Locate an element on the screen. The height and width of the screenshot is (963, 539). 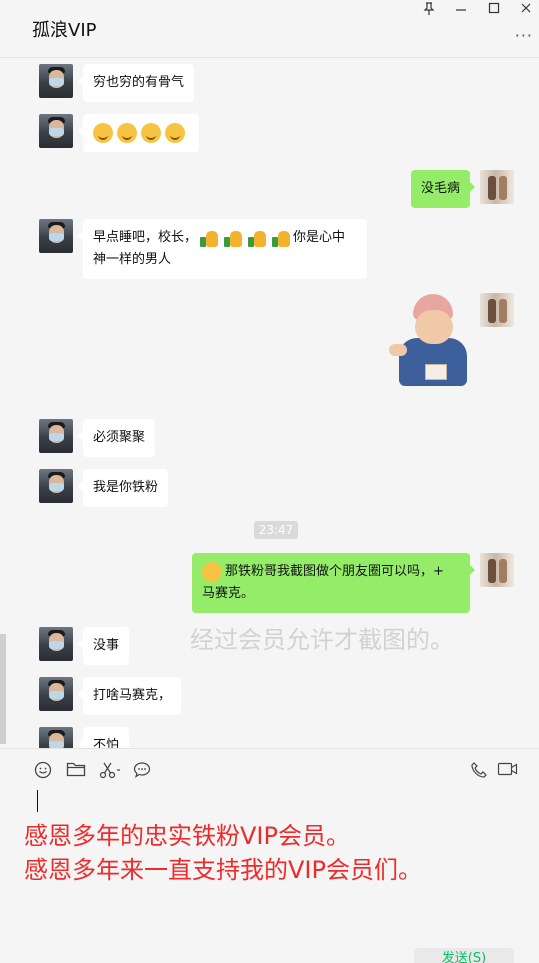
message-bubble: 我是你铁粉 is located at coordinates (123, 488).